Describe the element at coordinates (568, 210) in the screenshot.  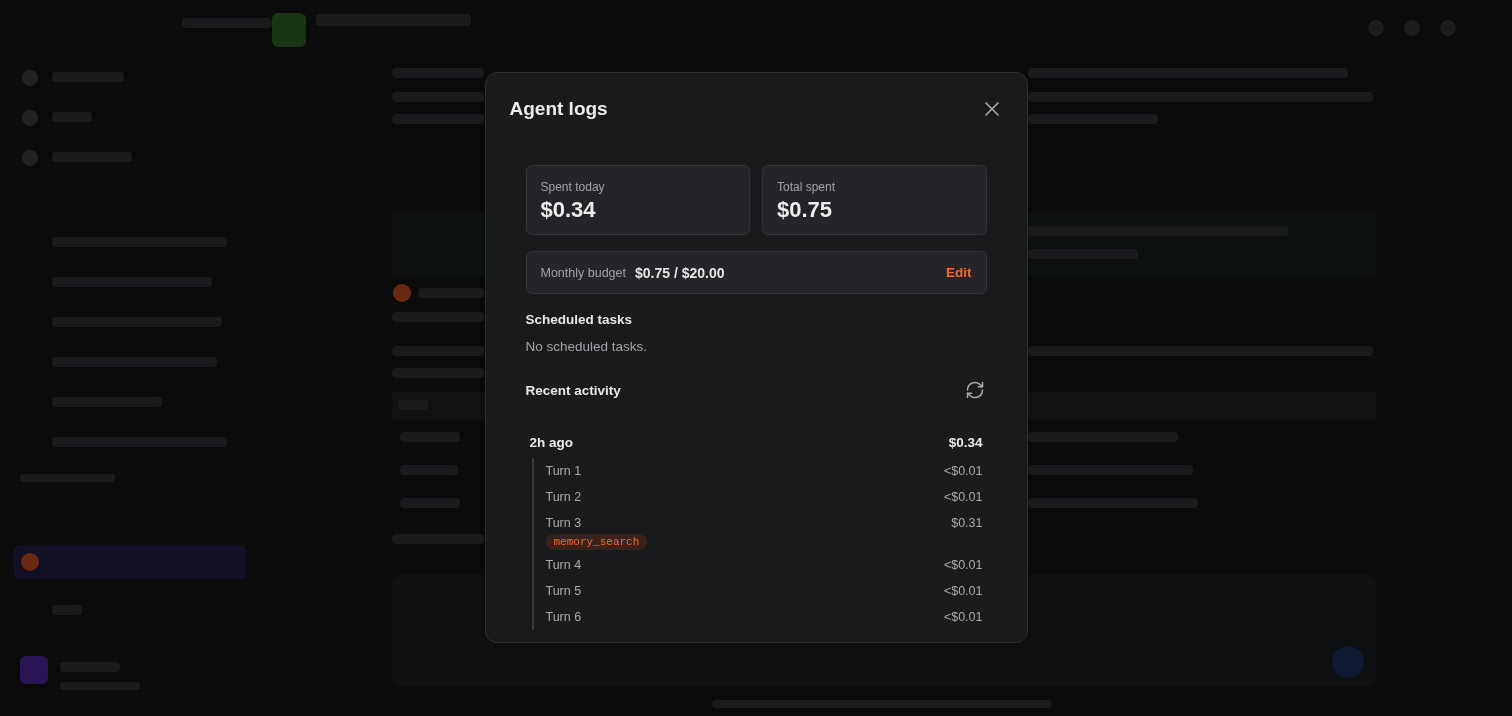
I see `stat-value: $0.34` at that location.